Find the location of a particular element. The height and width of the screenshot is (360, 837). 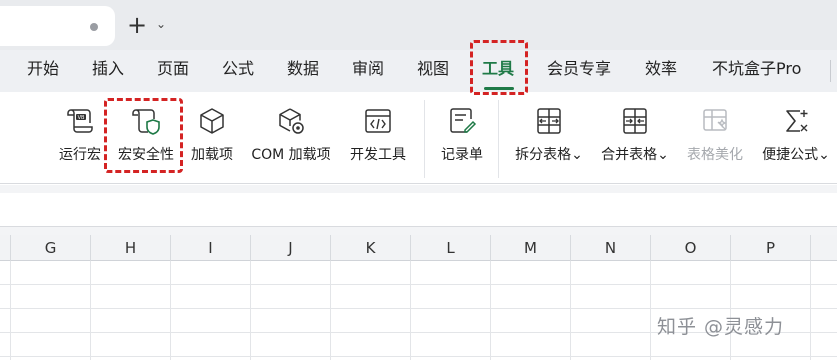

merge-table-icon is located at coordinates (635, 121).